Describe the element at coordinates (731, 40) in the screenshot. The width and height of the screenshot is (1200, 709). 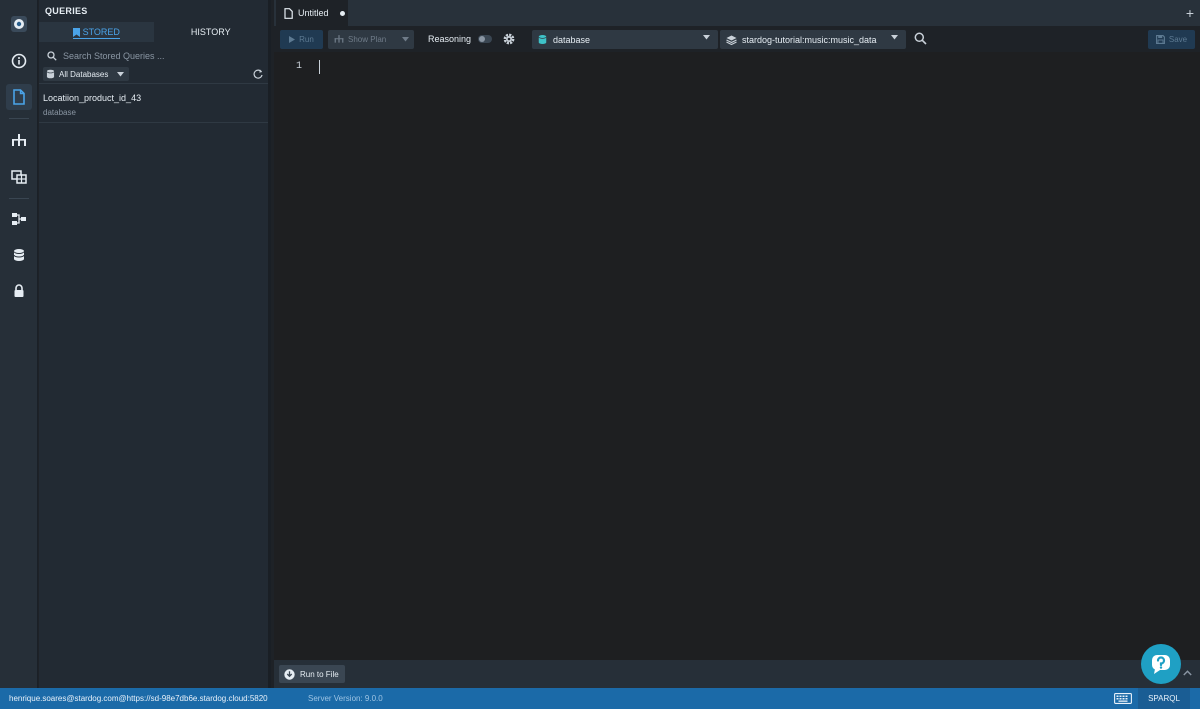
I see `layers-icon` at that location.